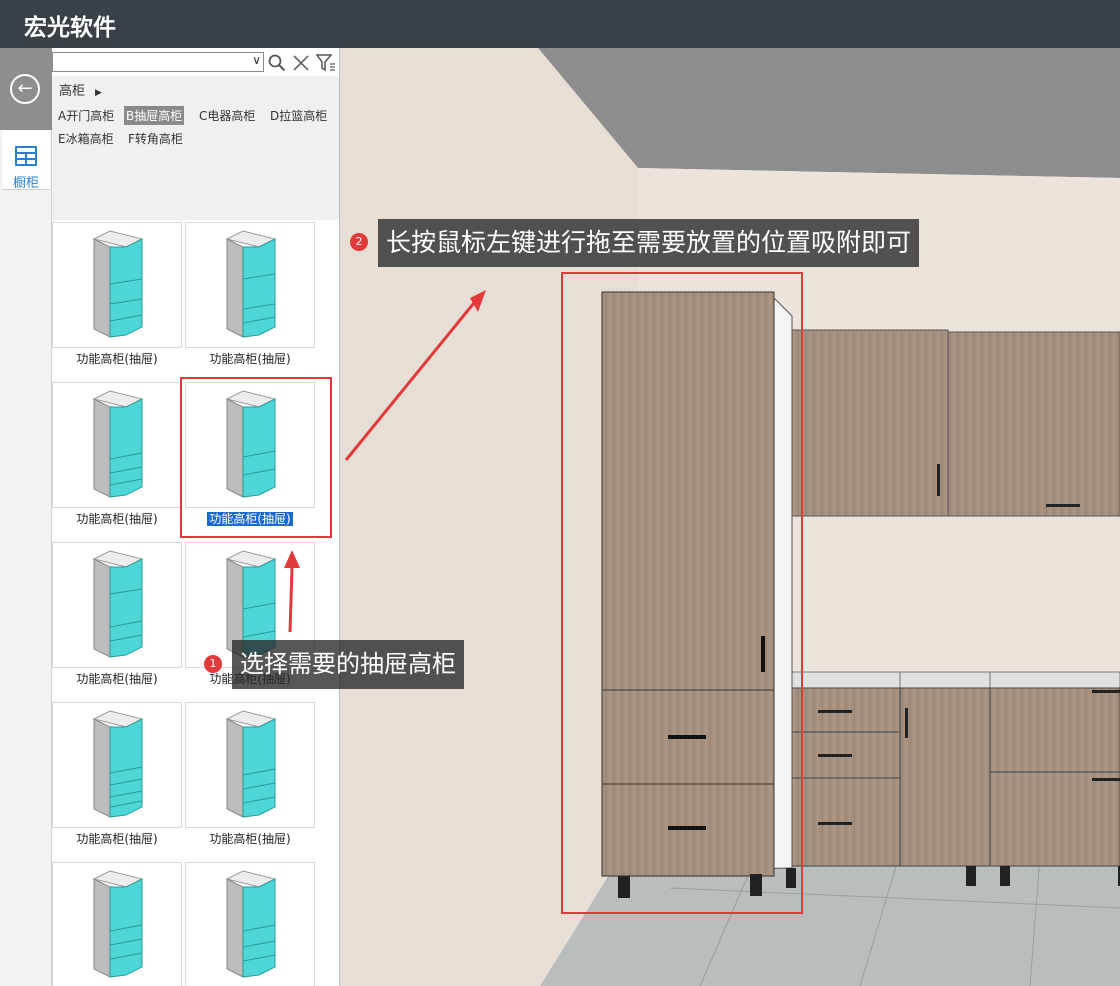 The height and width of the screenshot is (986, 1120). Describe the element at coordinates (86, 115) in the screenshot. I see `category-a: A开门高柜` at that location.